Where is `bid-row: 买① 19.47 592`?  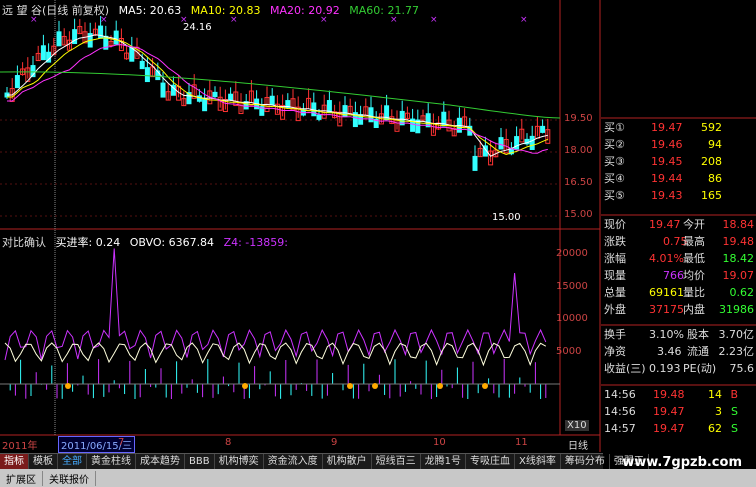 bid-row: 买① 19.47 592 is located at coordinates (678, 128).